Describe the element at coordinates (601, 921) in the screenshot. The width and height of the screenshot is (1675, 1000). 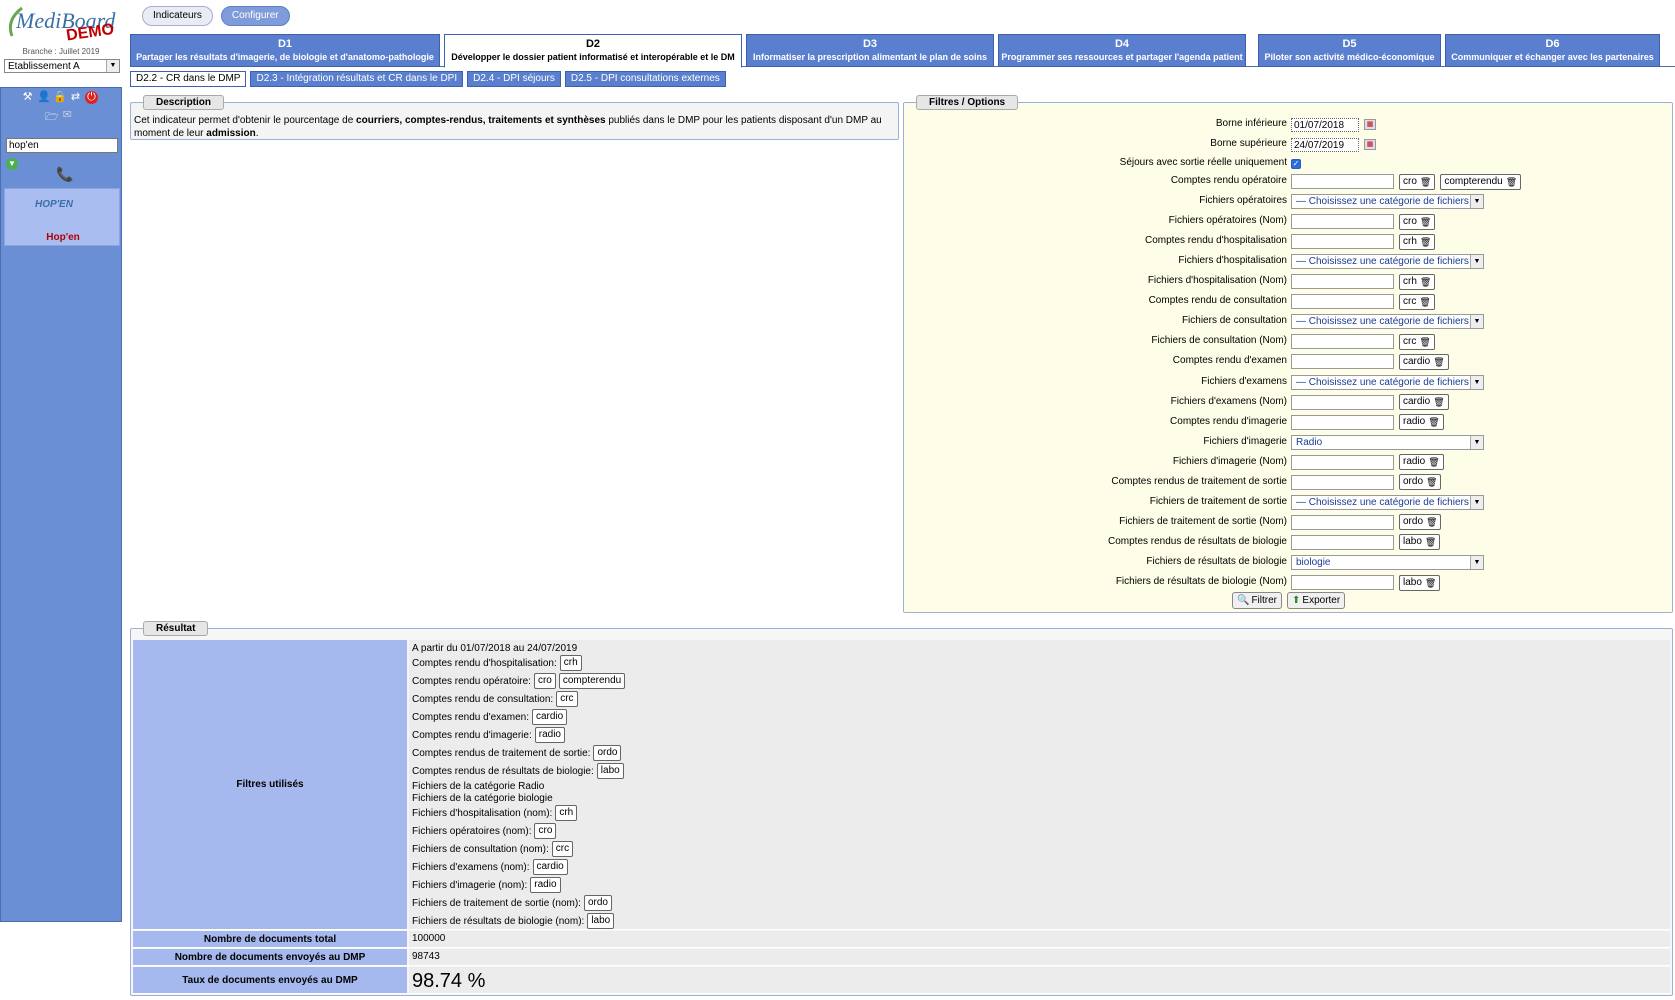
I see `used-filter-tag: labo` at that location.